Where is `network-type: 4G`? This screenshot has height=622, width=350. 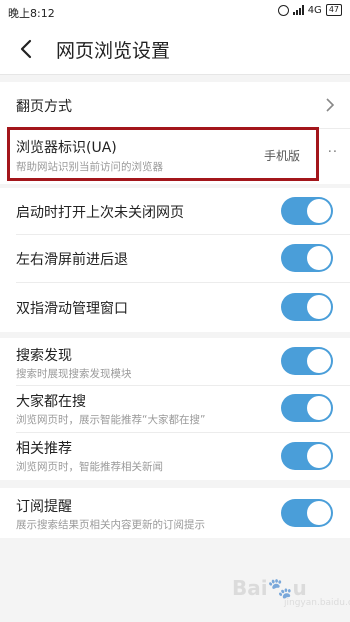 network-type: 4G is located at coordinates (314, 10).